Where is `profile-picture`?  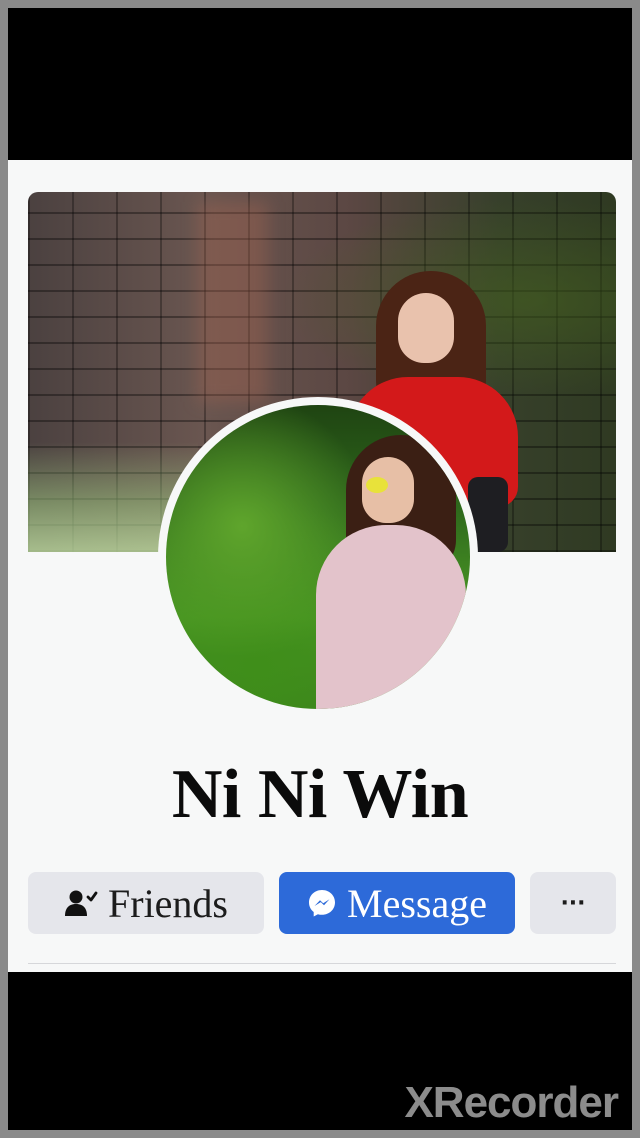
profile-picture is located at coordinates (318, 557).